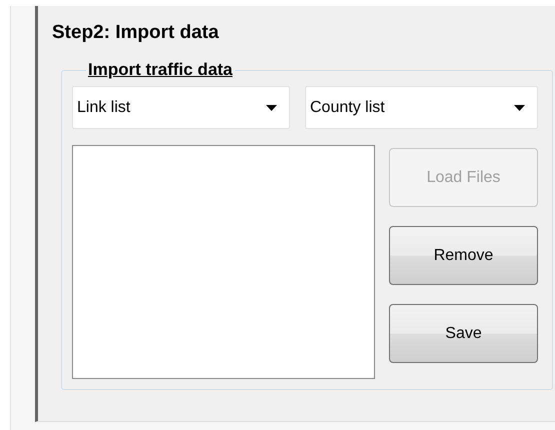  I want to click on dropdown: County list, so click(421, 107).